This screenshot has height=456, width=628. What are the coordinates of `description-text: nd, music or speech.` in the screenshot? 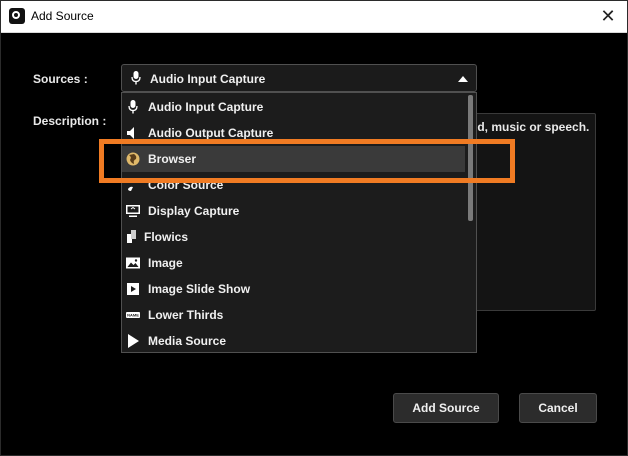 It's located at (530, 127).